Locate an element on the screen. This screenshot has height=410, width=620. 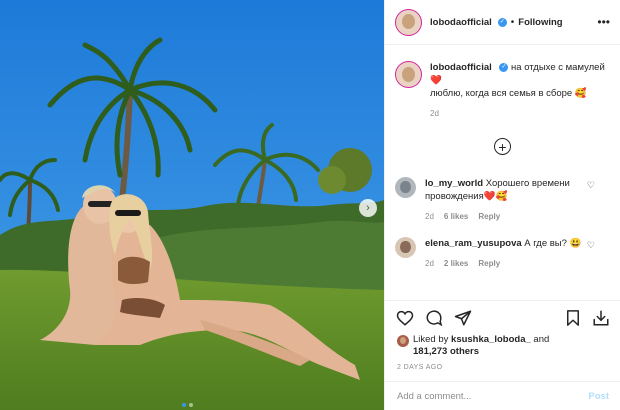
chevron-right-icon: › is located at coordinates (368, 207).